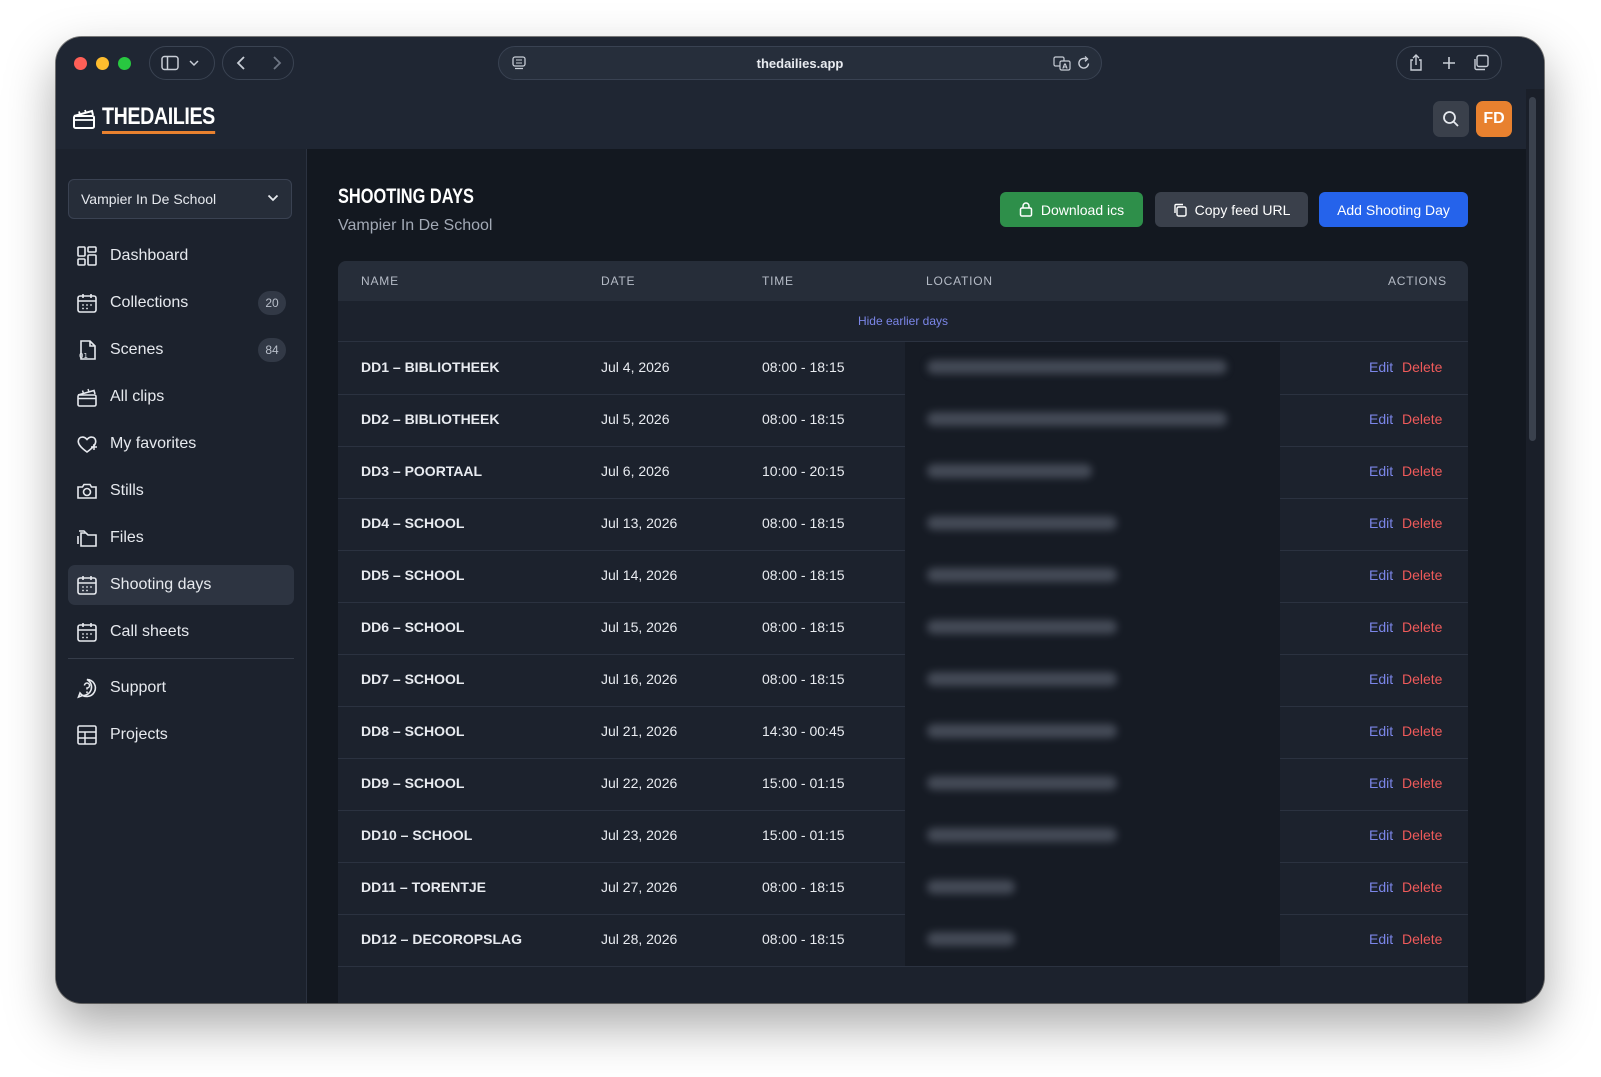 The image size is (1601, 1077). Describe the element at coordinates (639, 939) in the screenshot. I see `shooting-day-date: Jul 28, 2026` at that location.